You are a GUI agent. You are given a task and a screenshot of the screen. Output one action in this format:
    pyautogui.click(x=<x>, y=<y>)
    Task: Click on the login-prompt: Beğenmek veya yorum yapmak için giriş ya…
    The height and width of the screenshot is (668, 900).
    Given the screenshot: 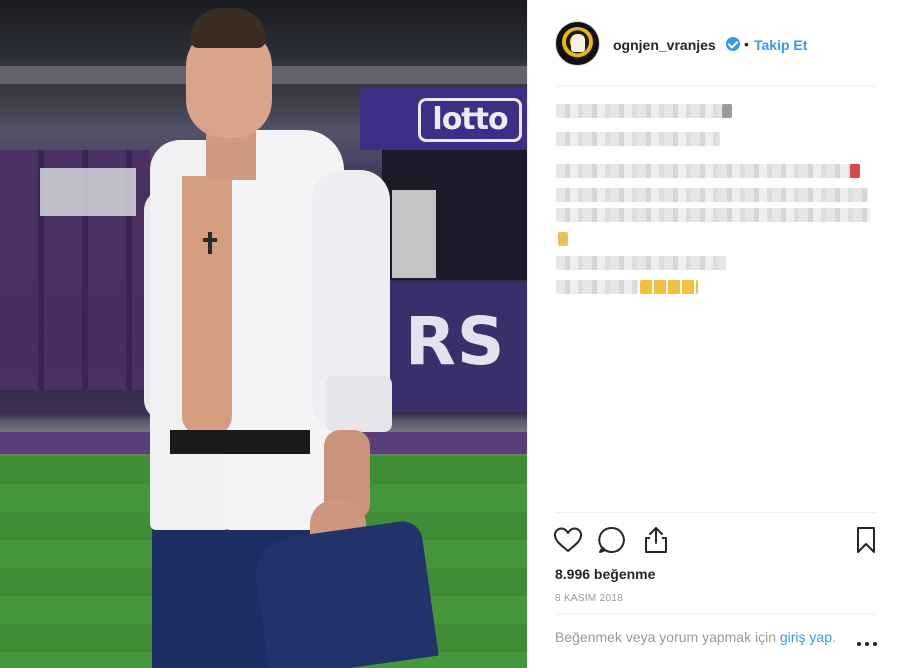 What is the action you would take?
    pyautogui.click(x=700, y=637)
    